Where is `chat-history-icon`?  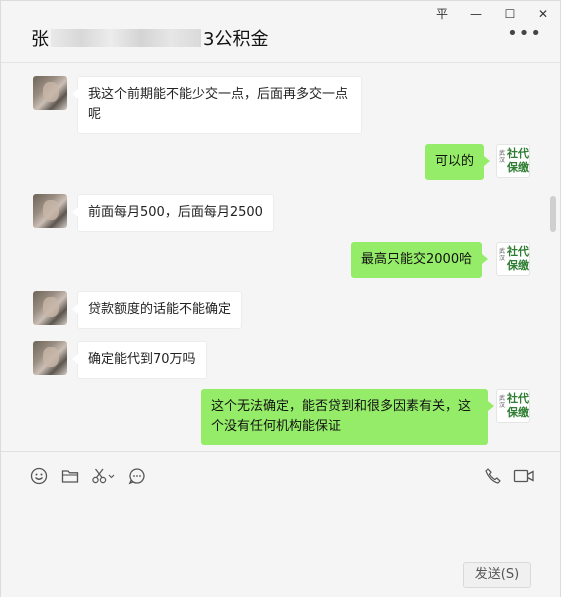
chat-history-icon is located at coordinates (137, 476).